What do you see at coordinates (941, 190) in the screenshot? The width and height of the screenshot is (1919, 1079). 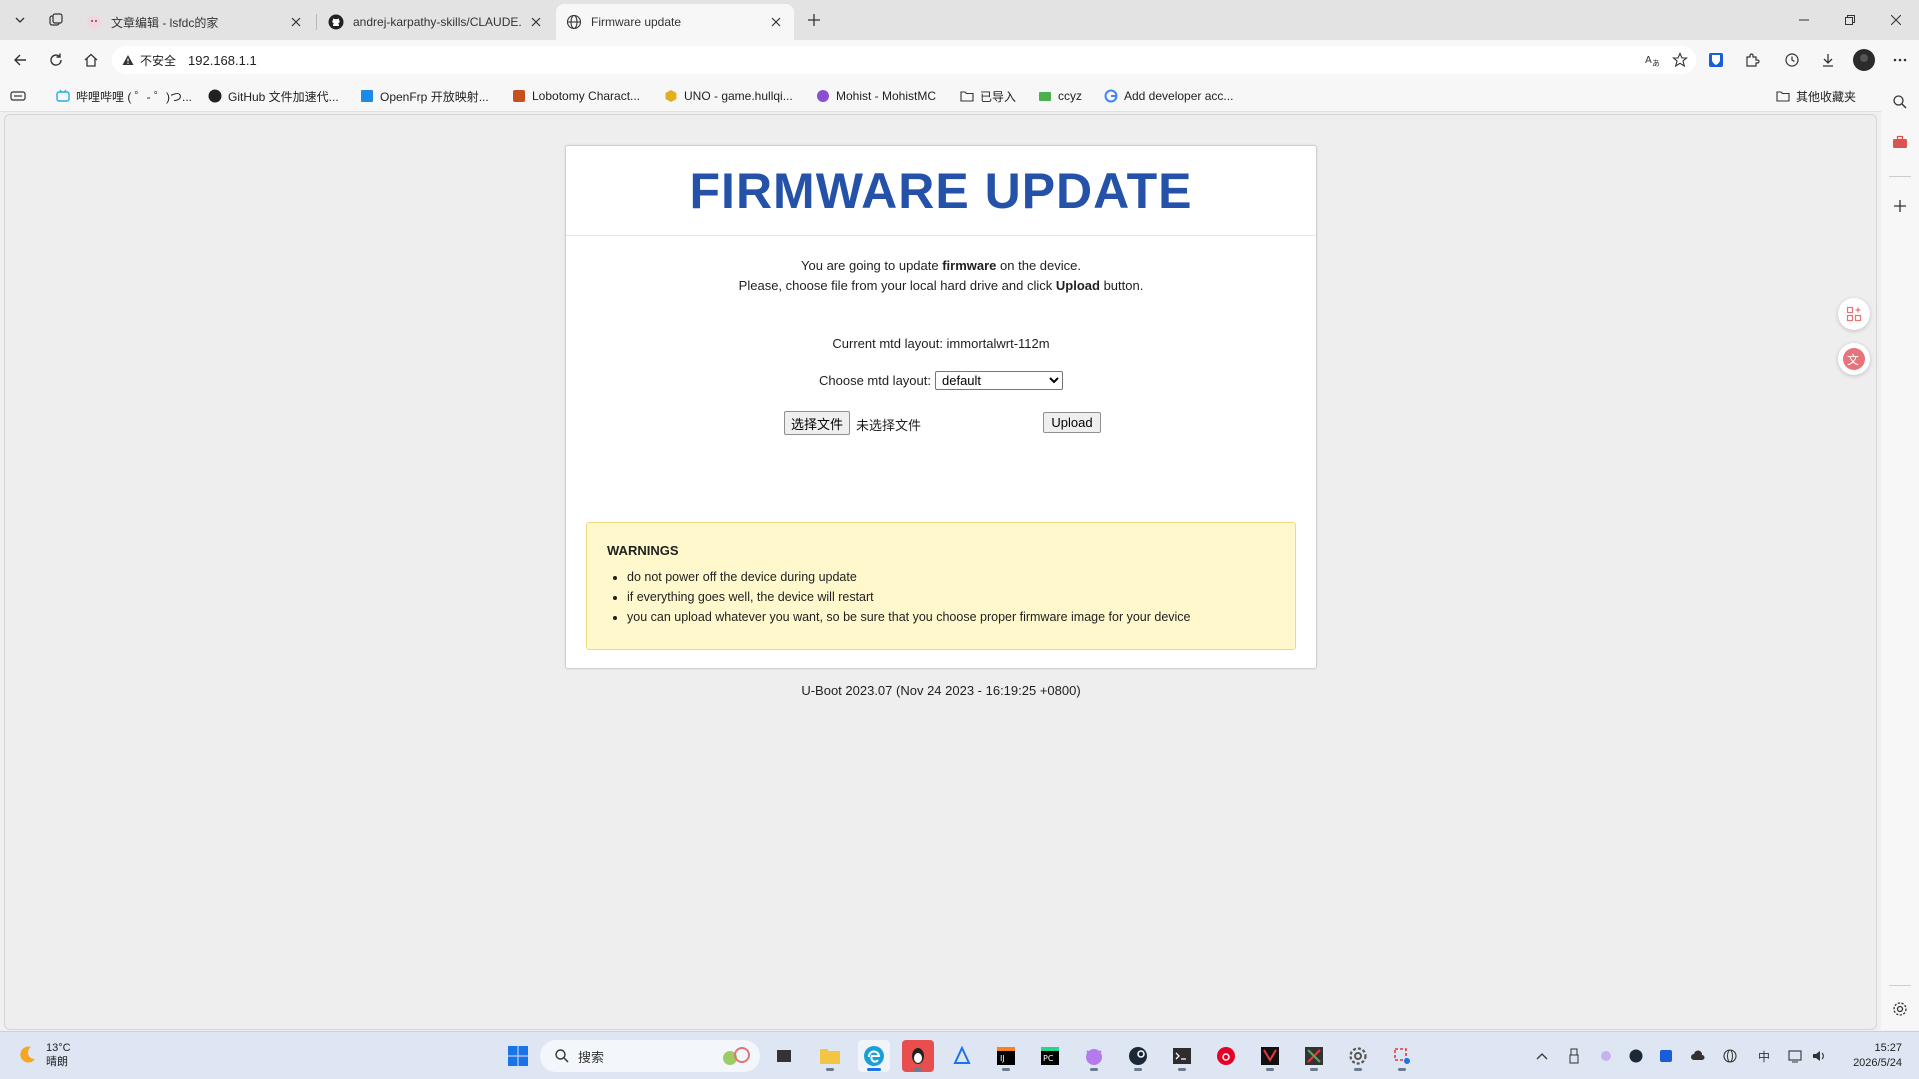 I see `page-title: FIRMWARE UPDATE` at bounding box center [941, 190].